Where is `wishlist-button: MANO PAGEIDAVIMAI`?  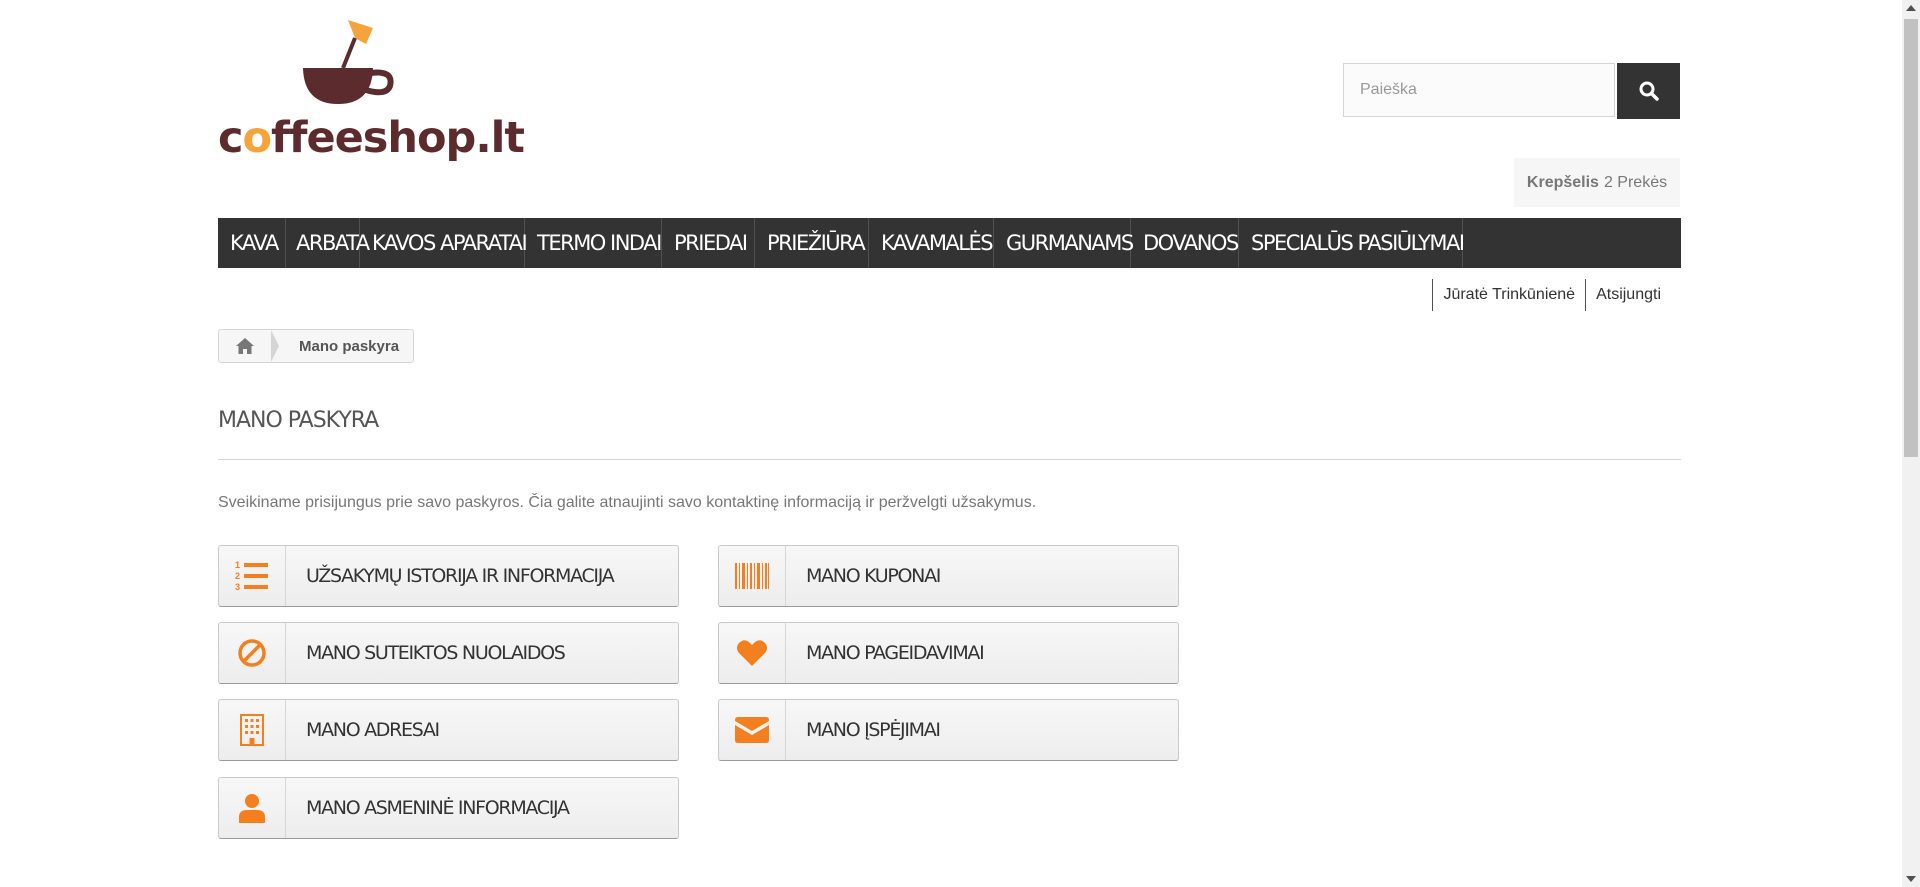
wishlist-button: MANO PAGEIDAVIMAI is located at coordinates (948, 653).